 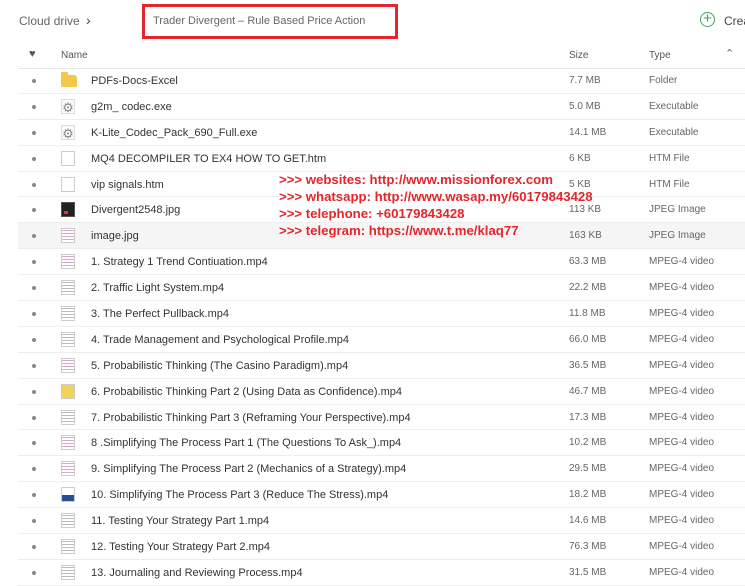 What do you see at coordinates (381, 81) in the screenshot?
I see `file-row: PDFs-Docs-Excel 7.7 MB Folder` at bounding box center [381, 81].